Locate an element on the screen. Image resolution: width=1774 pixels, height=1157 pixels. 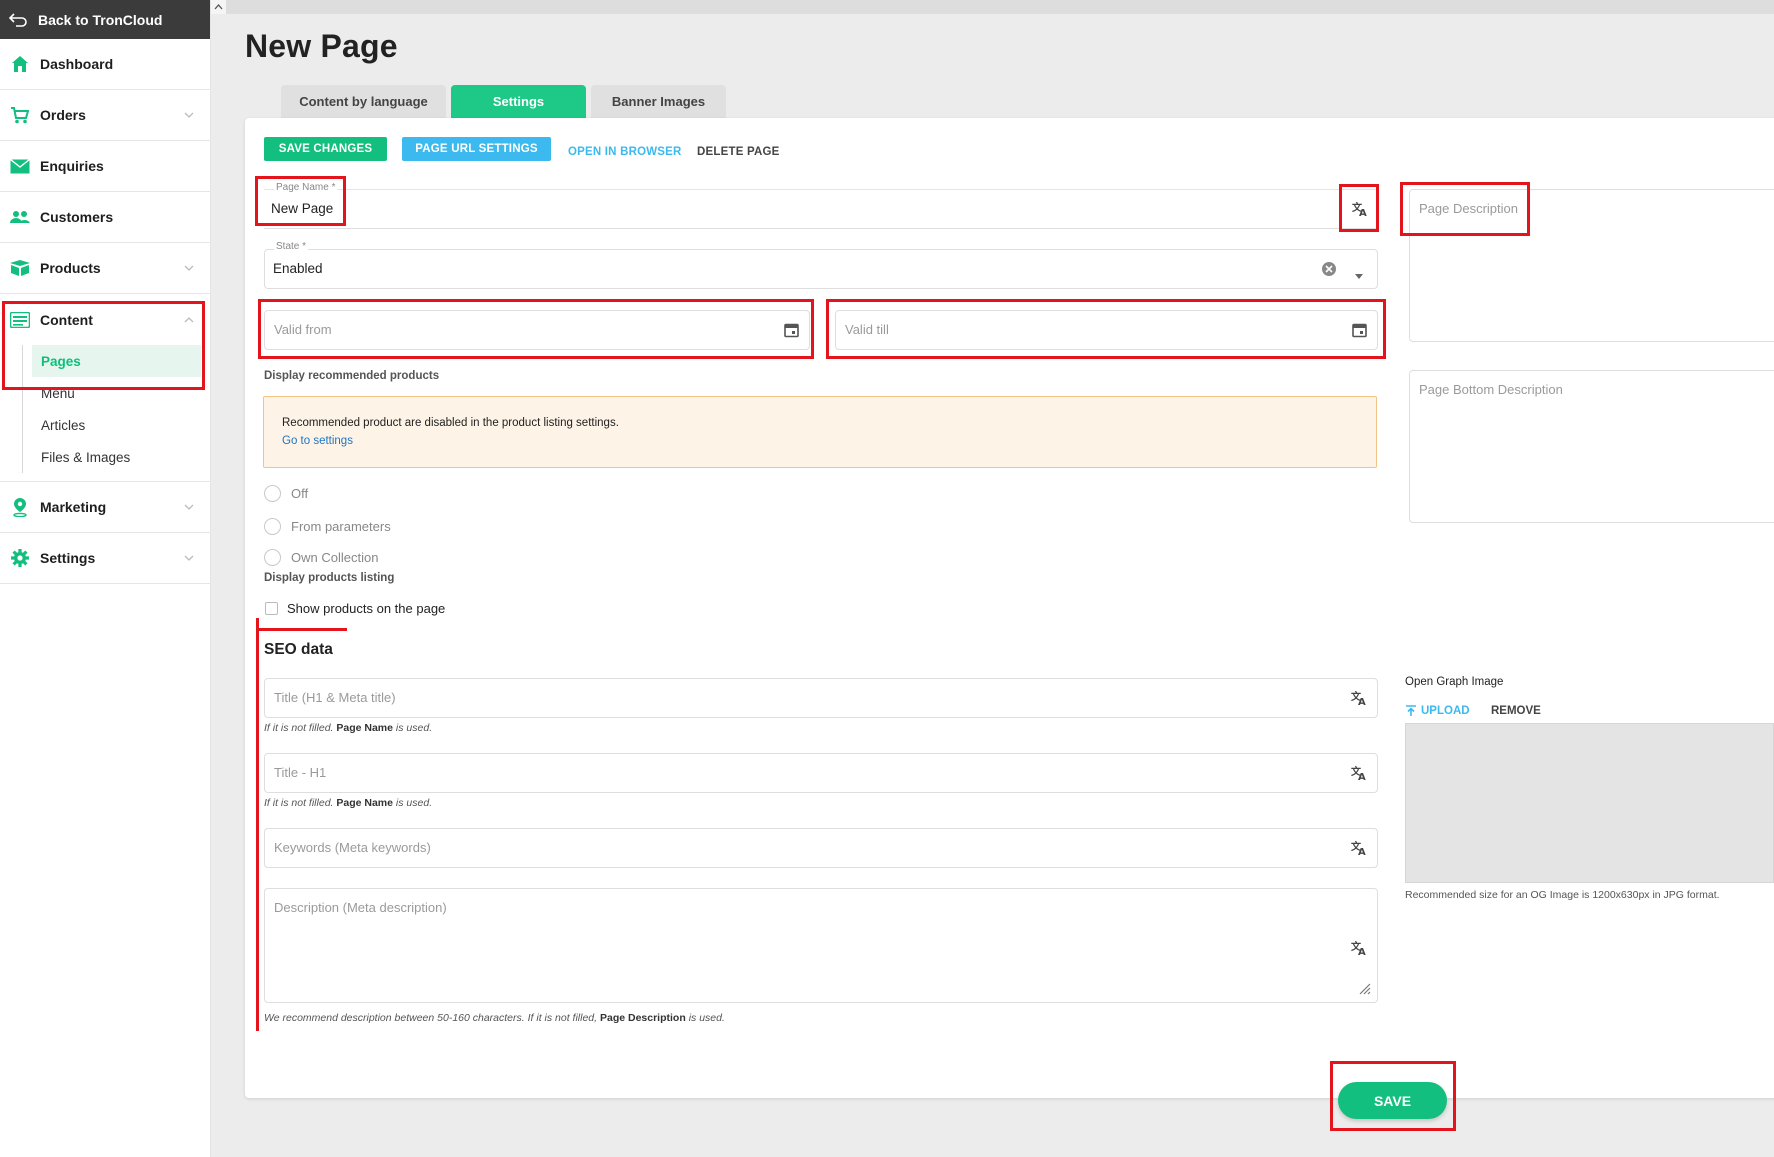
sidebar-item-dashboard: Dashboard is located at coordinates (105, 64).